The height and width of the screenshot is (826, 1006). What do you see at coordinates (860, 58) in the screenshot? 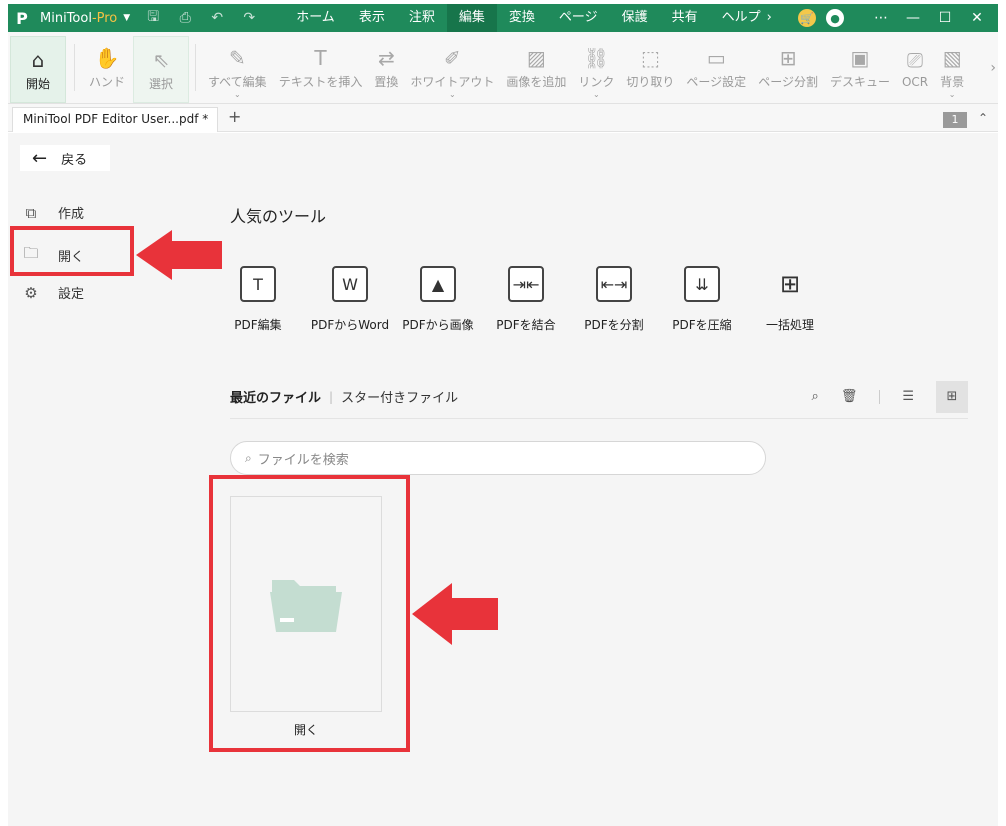
I see `deskew-icon: ▣` at bounding box center [860, 58].